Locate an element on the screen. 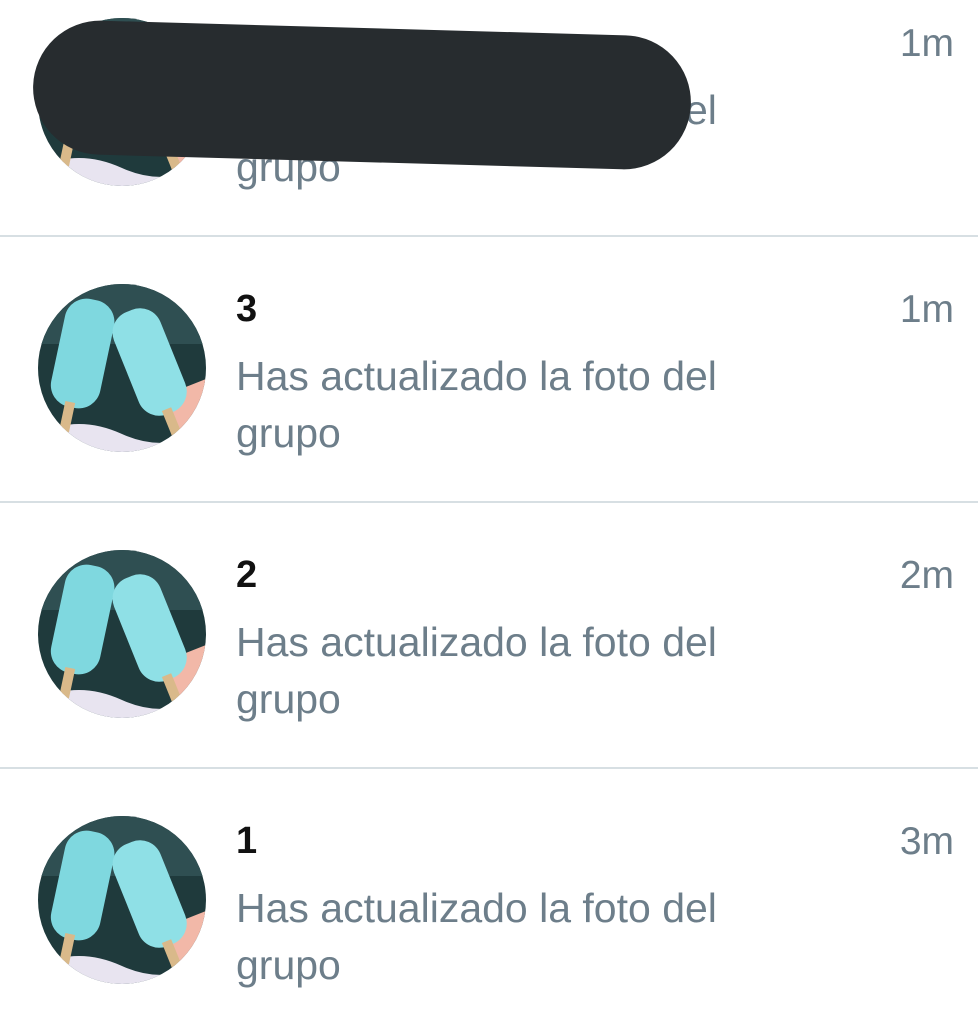  redaction-overlay is located at coordinates (362, 95).